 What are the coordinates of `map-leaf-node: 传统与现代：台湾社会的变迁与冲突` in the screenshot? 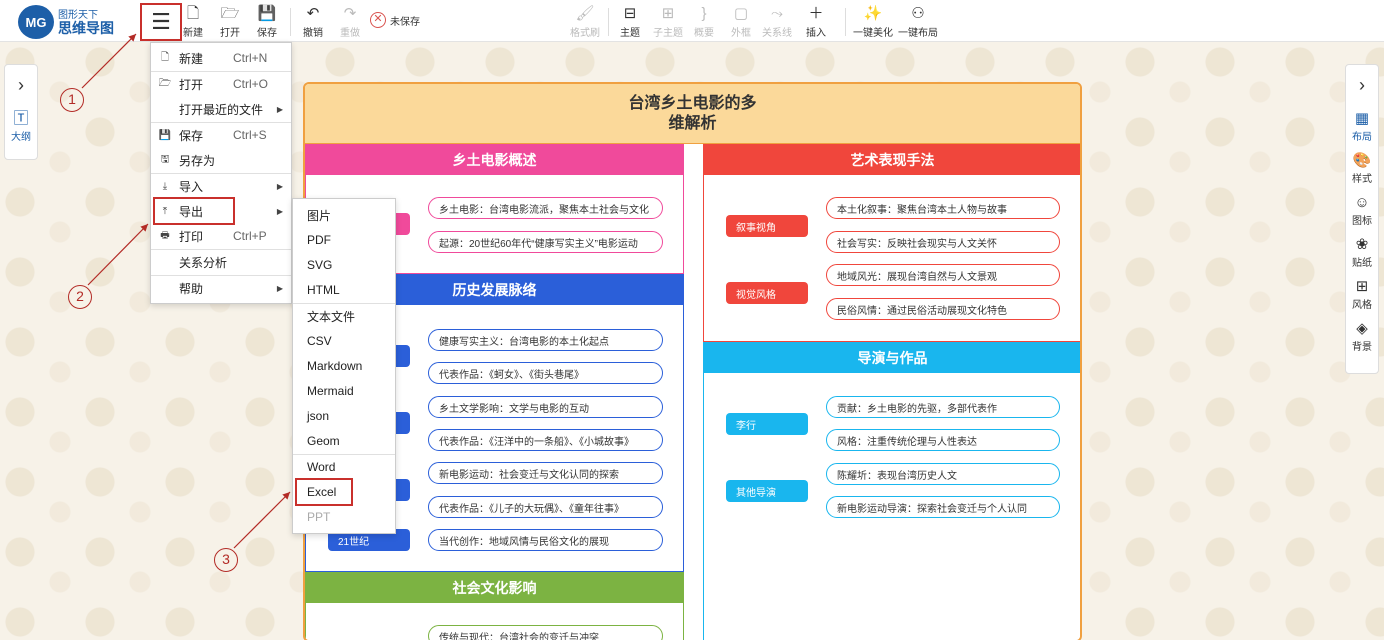 It's located at (545, 632).